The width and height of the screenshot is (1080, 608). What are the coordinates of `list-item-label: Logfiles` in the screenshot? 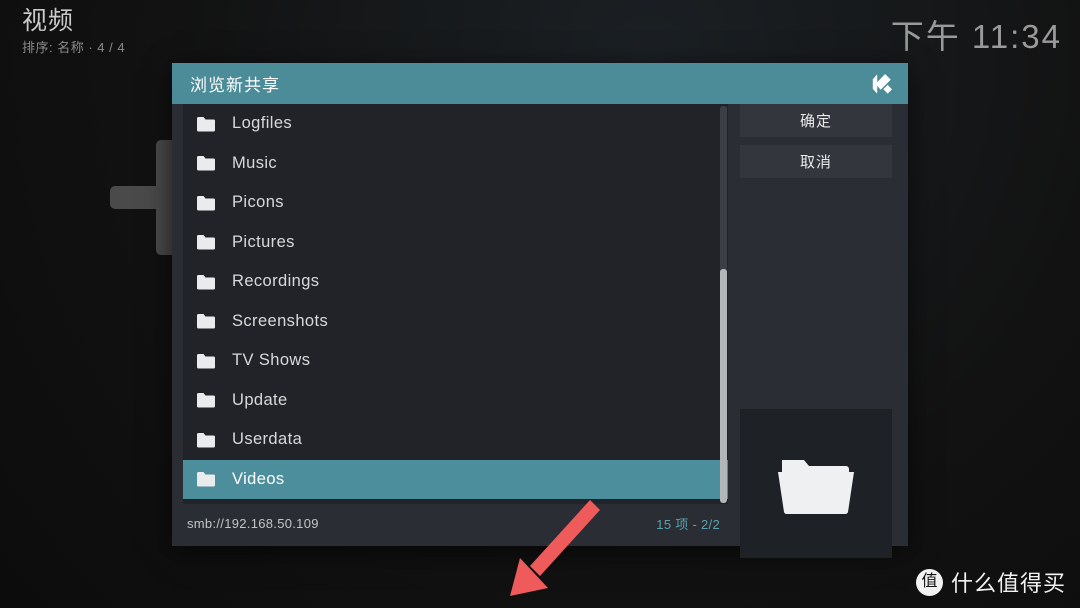 It's located at (262, 123).